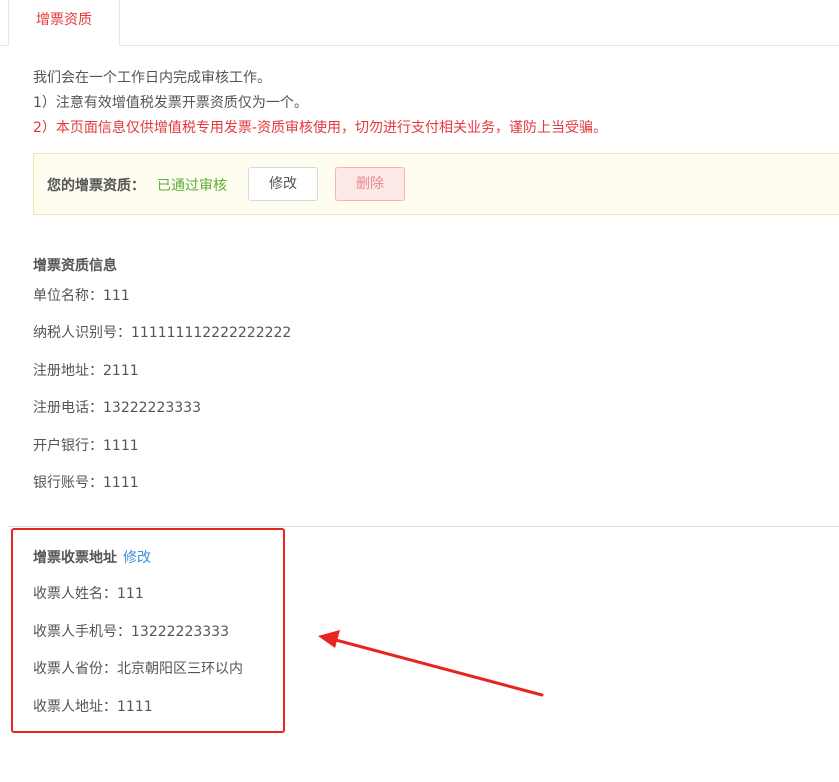 This screenshot has height=782, width=839. What do you see at coordinates (64, 23) in the screenshot?
I see `tab-invoice-qualification: 增票资质` at bounding box center [64, 23].